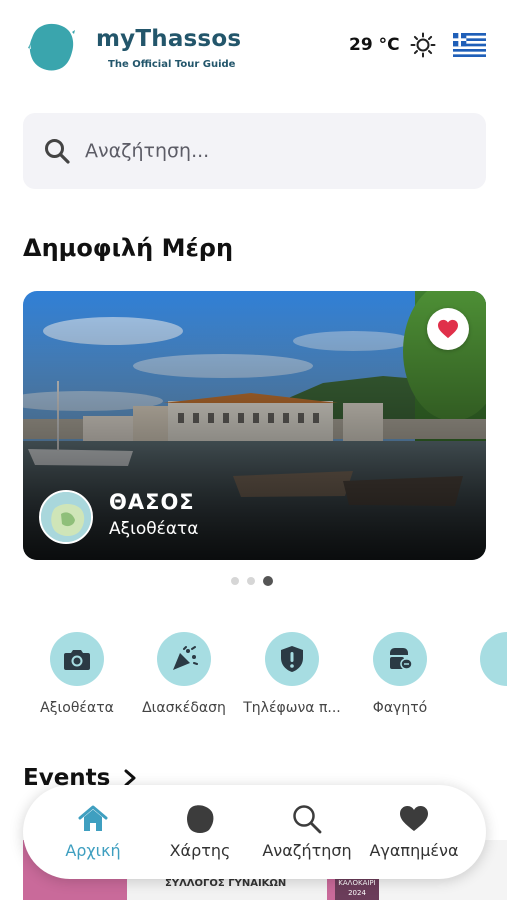 The width and height of the screenshot is (507, 900). Describe the element at coordinates (400, 659) in the screenshot. I see `food-icon` at that location.